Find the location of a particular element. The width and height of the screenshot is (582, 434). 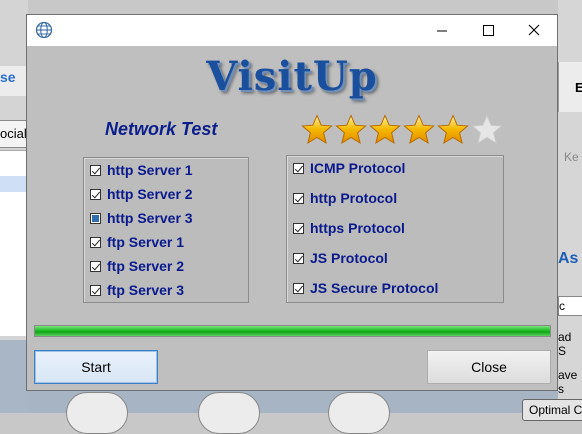

server-checkbox-5: ftp Server 2 is located at coordinates (137, 267).